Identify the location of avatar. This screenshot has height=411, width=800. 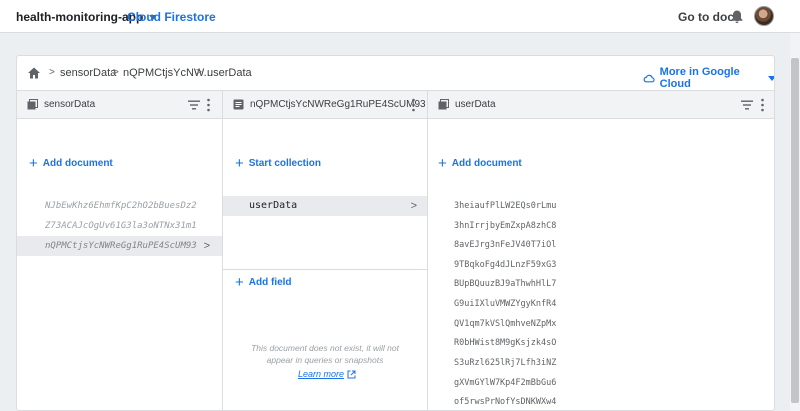
(764, 16).